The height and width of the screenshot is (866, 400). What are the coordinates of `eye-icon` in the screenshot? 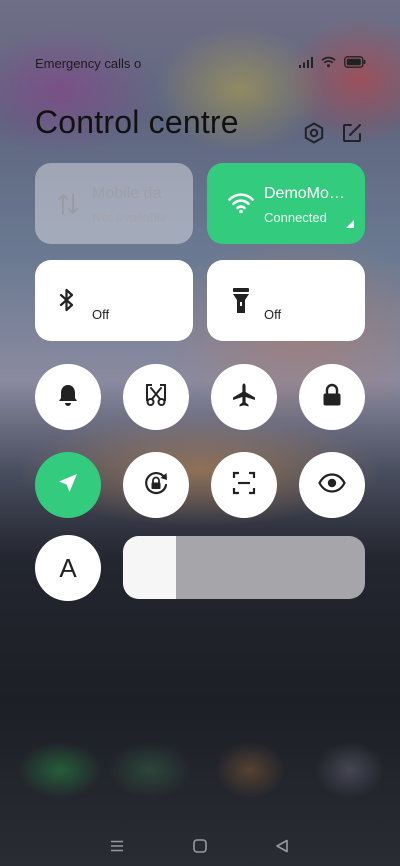 It's located at (332, 485).